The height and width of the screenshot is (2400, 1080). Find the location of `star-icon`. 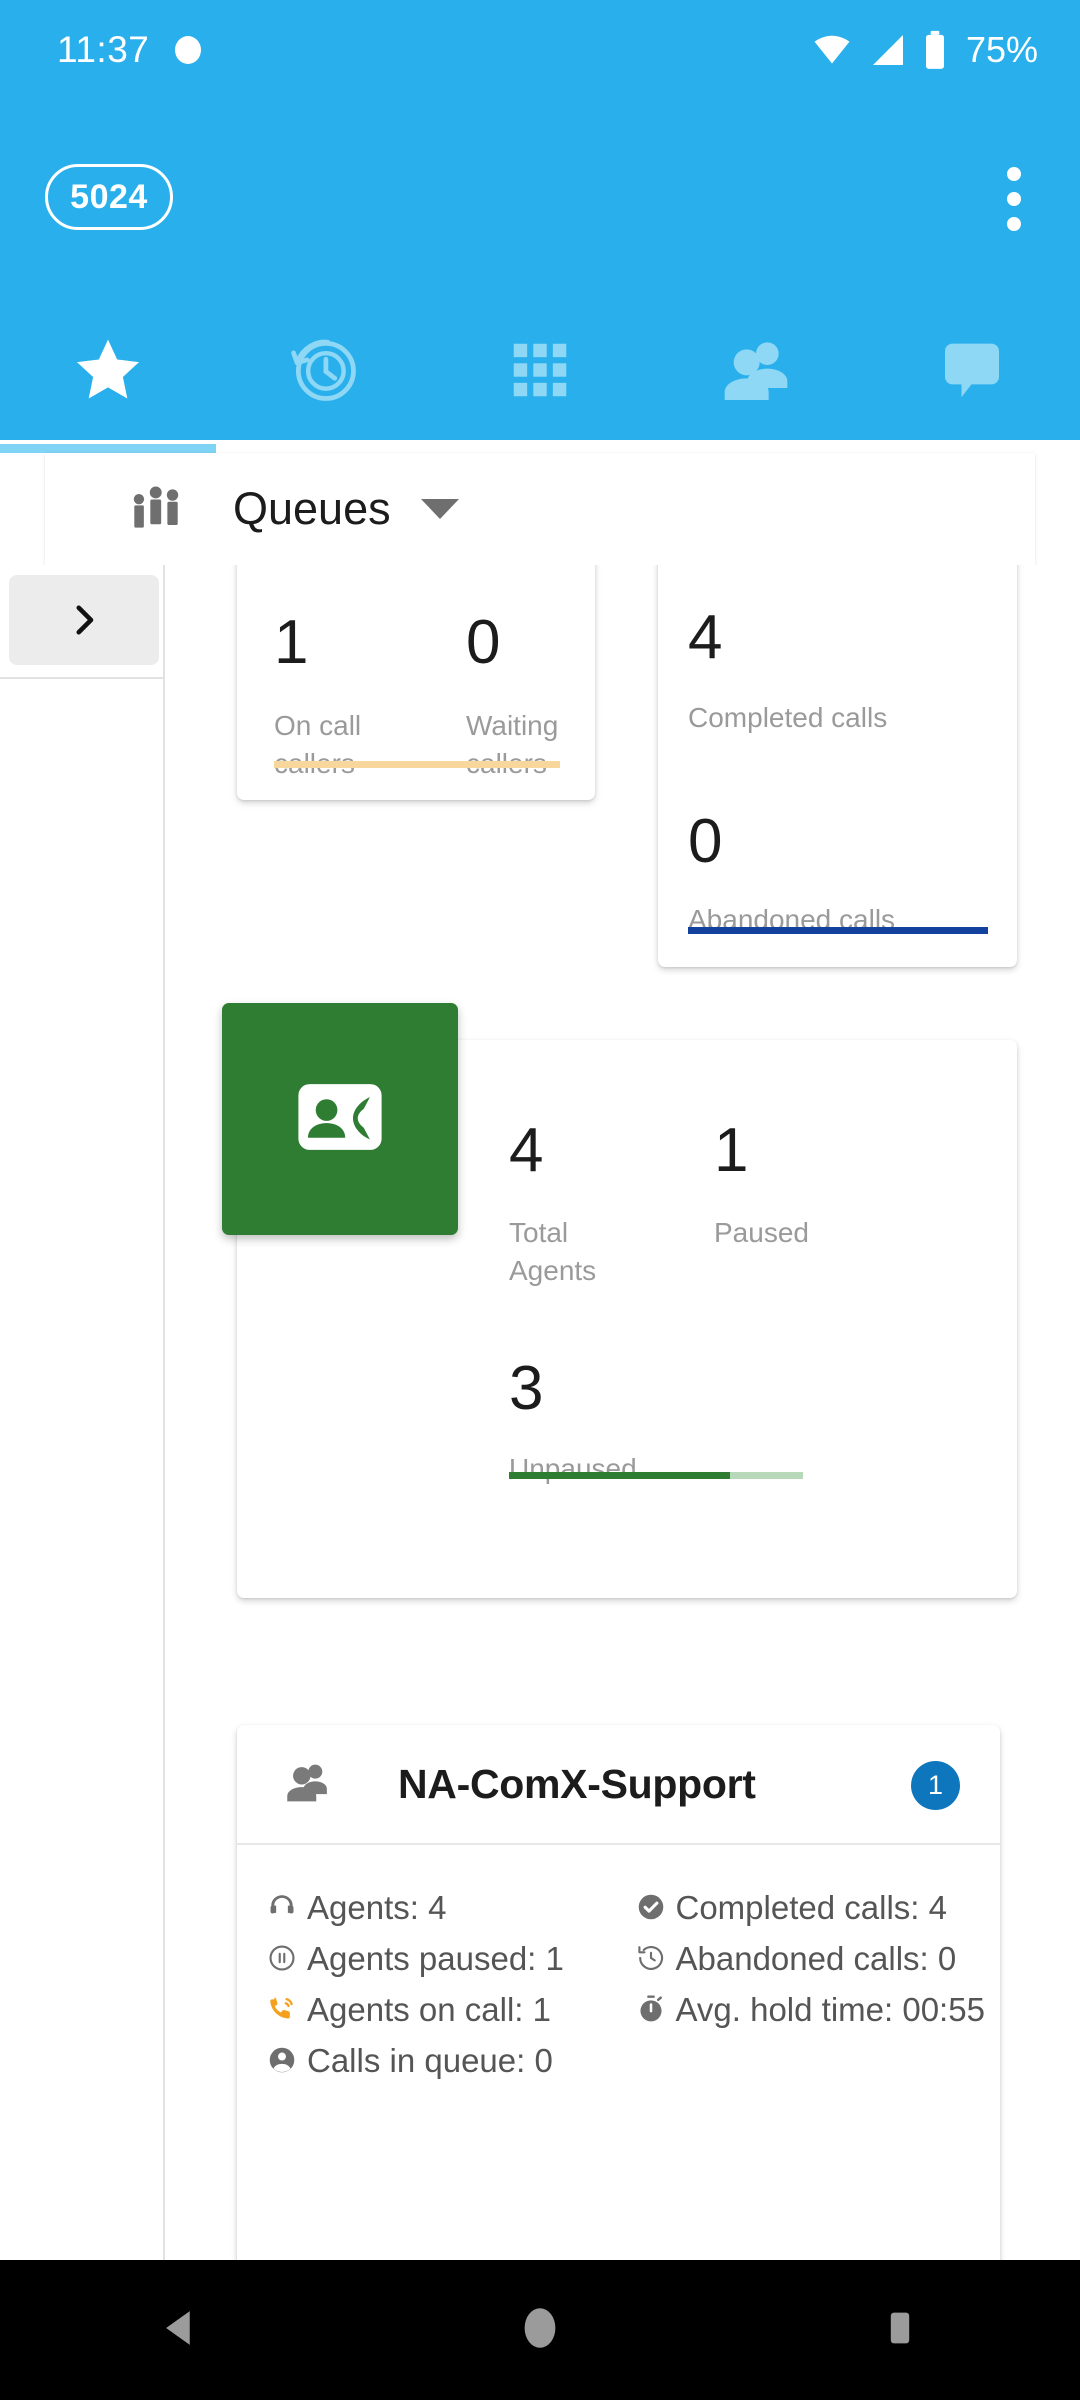

star-icon is located at coordinates (108, 370).